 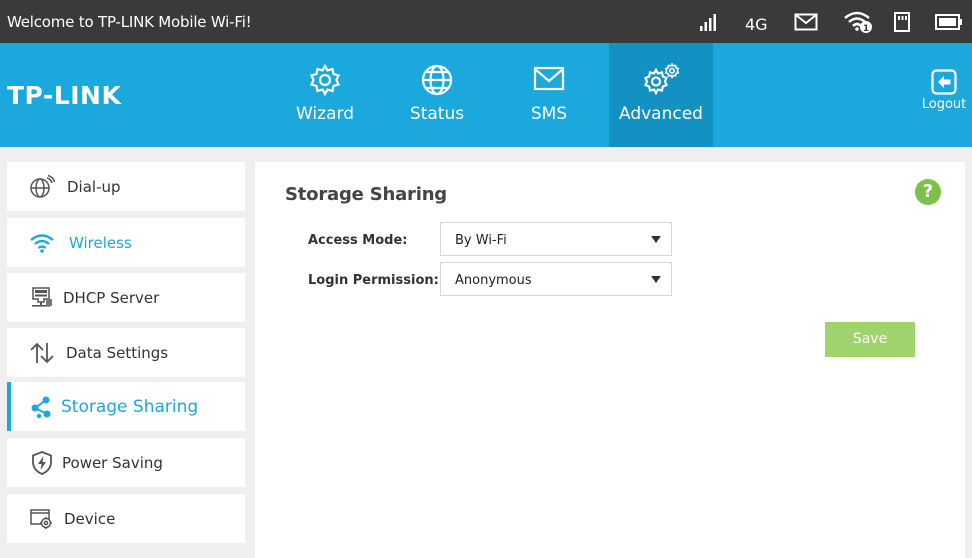 What do you see at coordinates (928, 192) in the screenshot?
I see `help-button: ?` at bounding box center [928, 192].